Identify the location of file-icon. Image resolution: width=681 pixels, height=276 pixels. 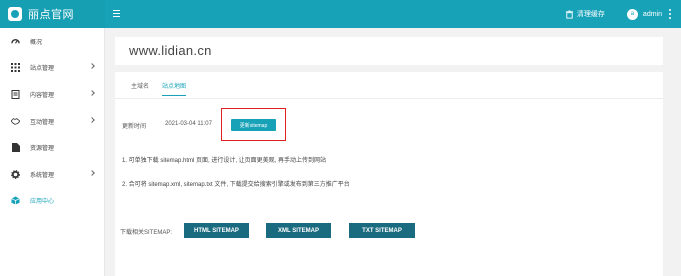
(15, 147).